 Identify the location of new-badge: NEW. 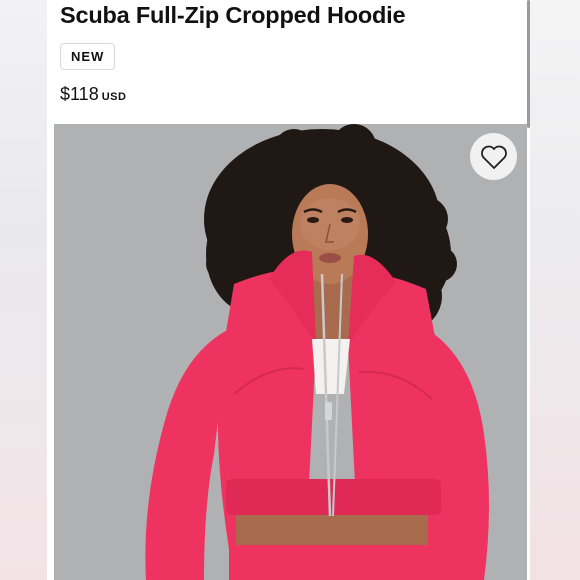
(88, 56).